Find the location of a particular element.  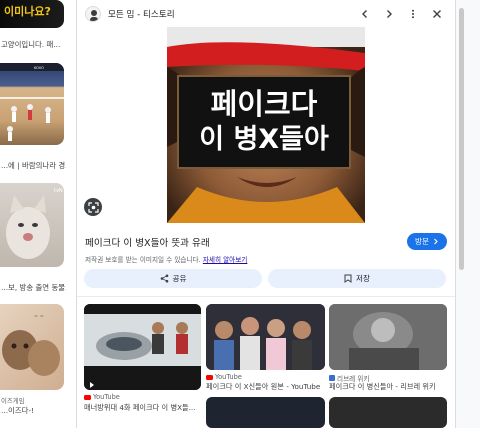

related-title: 페이크다 이 병신들아 - 리브레 위키 is located at coordinates (382, 387).